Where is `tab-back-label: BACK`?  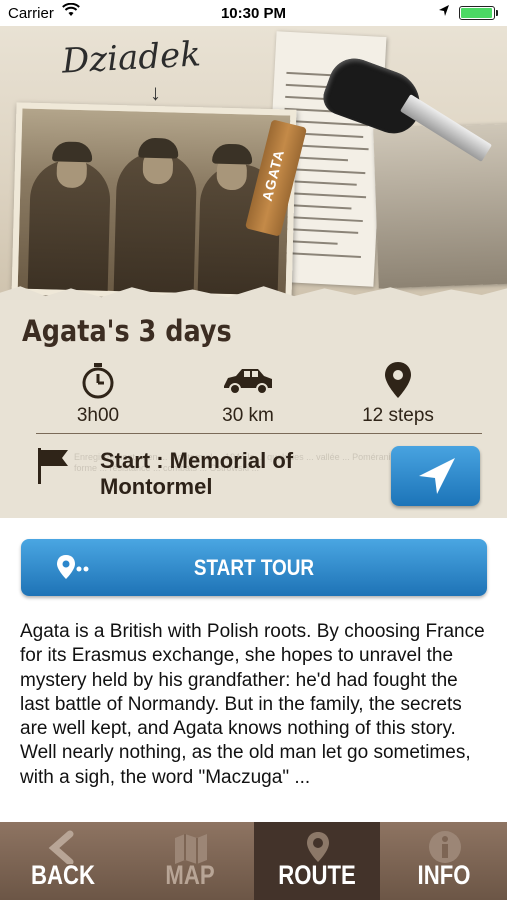
tab-back-label: BACK is located at coordinates (63, 875).